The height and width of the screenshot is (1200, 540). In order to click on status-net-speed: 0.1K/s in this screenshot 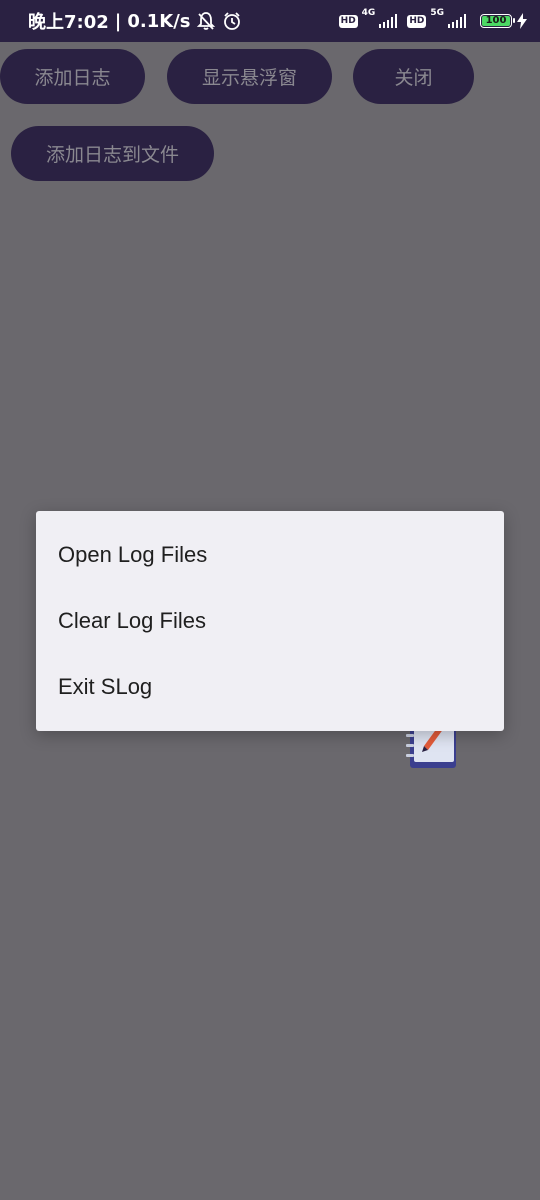, I will do `click(159, 21)`.